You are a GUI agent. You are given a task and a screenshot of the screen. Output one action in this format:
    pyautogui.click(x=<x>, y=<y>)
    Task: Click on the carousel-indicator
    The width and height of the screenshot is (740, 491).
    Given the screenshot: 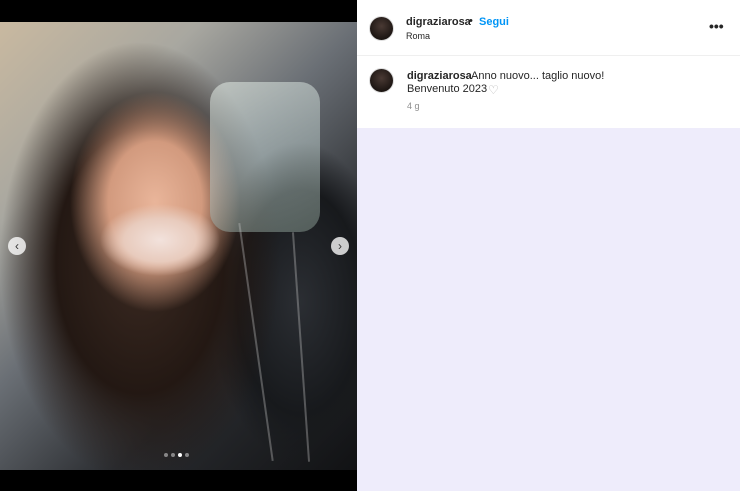 What is the action you would take?
    pyautogui.click(x=176, y=455)
    